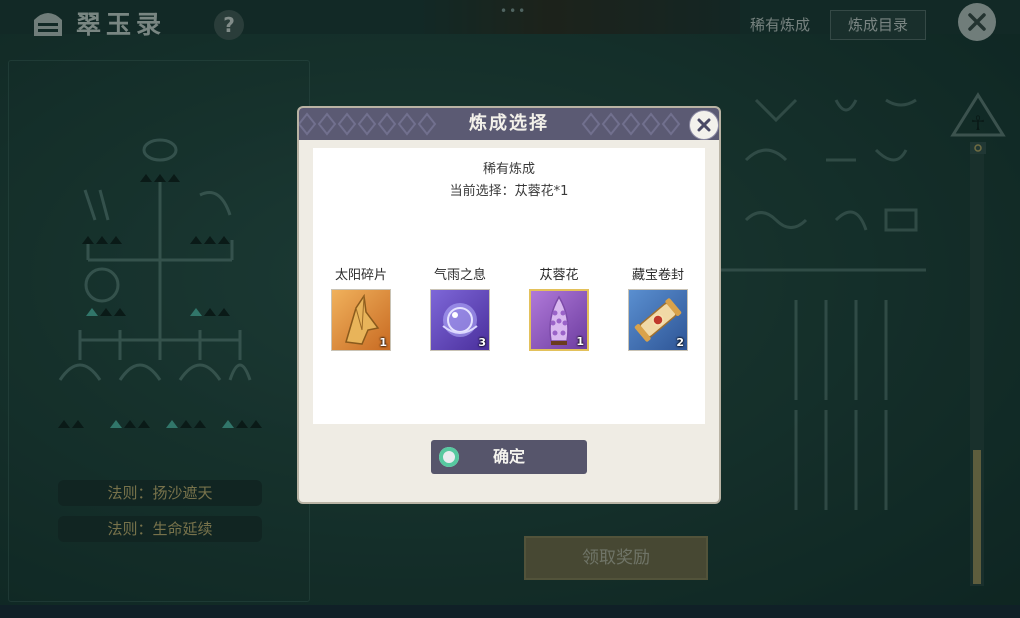 This screenshot has height=618, width=1020. I want to click on close-icon, so click(704, 125).